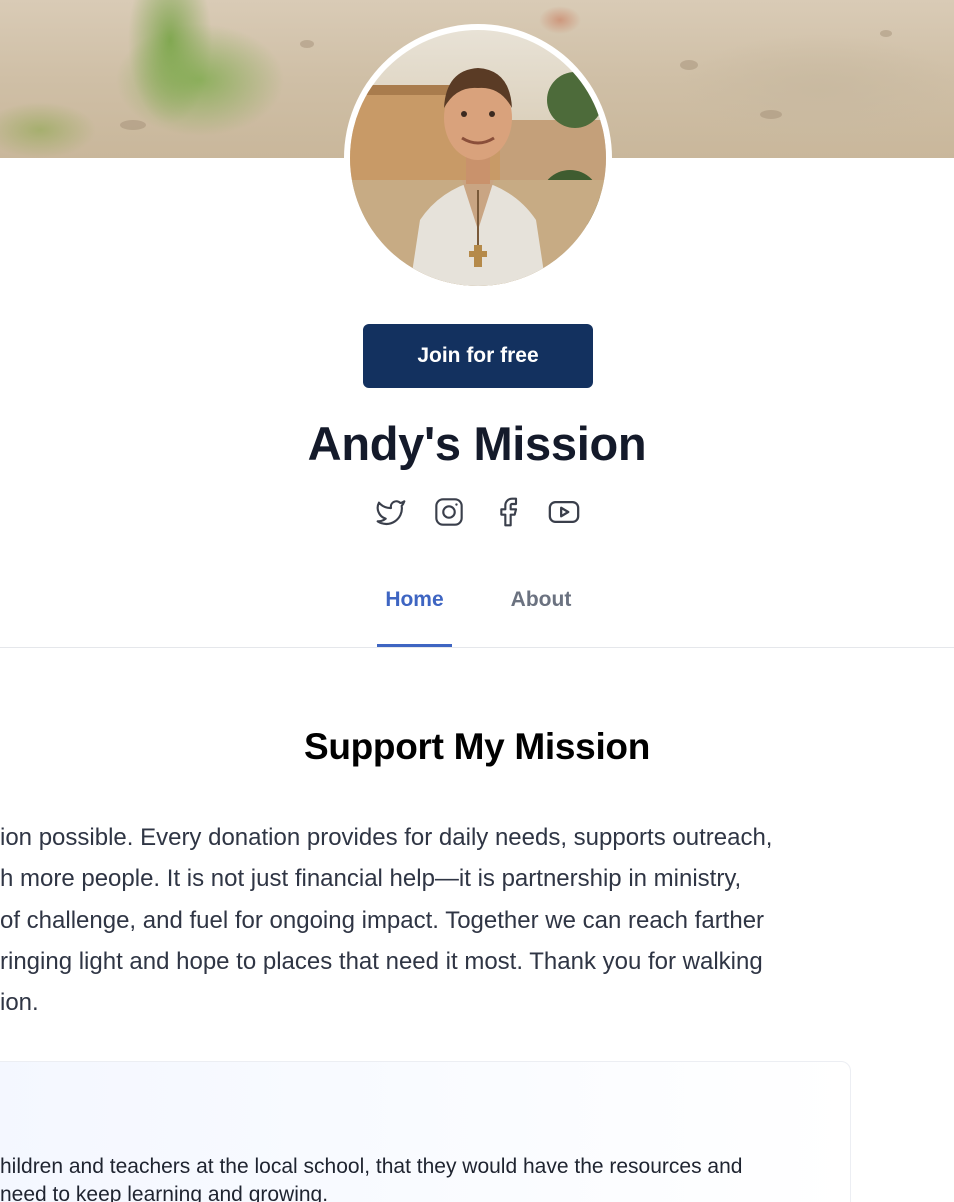 This screenshot has width=954, height=1202. Describe the element at coordinates (164, 1192) in the screenshot. I see `prayer-card-line: need to keep learning and growing.` at that location.